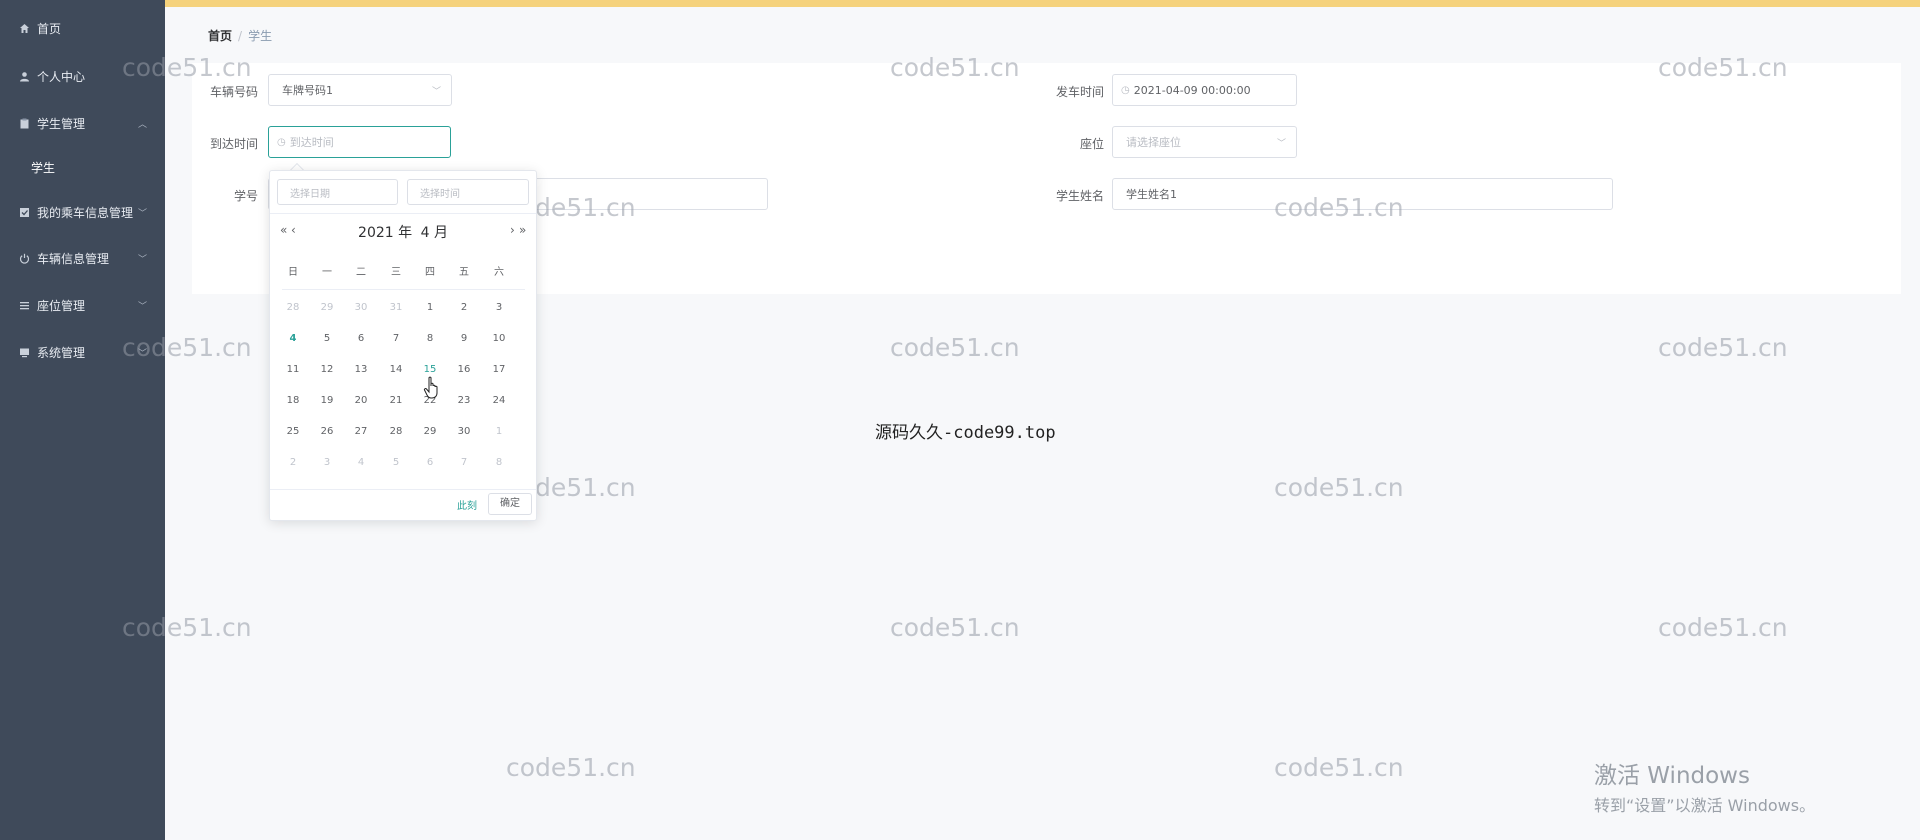 Image resolution: width=1920 pixels, height=840 pixels. Describe the element at coordinates (61, 123) in the screenshot. I see `sidebar-item-label: 学生管理` at that location.